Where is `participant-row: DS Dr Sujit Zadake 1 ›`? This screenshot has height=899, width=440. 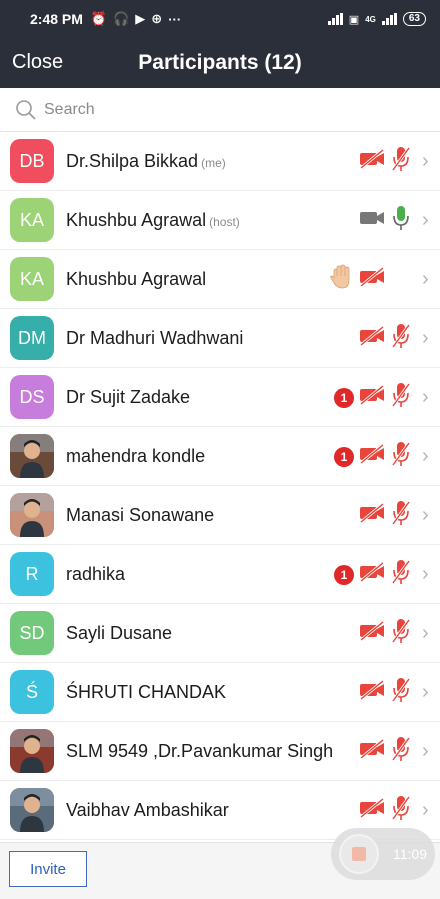 participant-row: DS Dr Sujit Zadake 1 › is located at coordinates (220, 397).